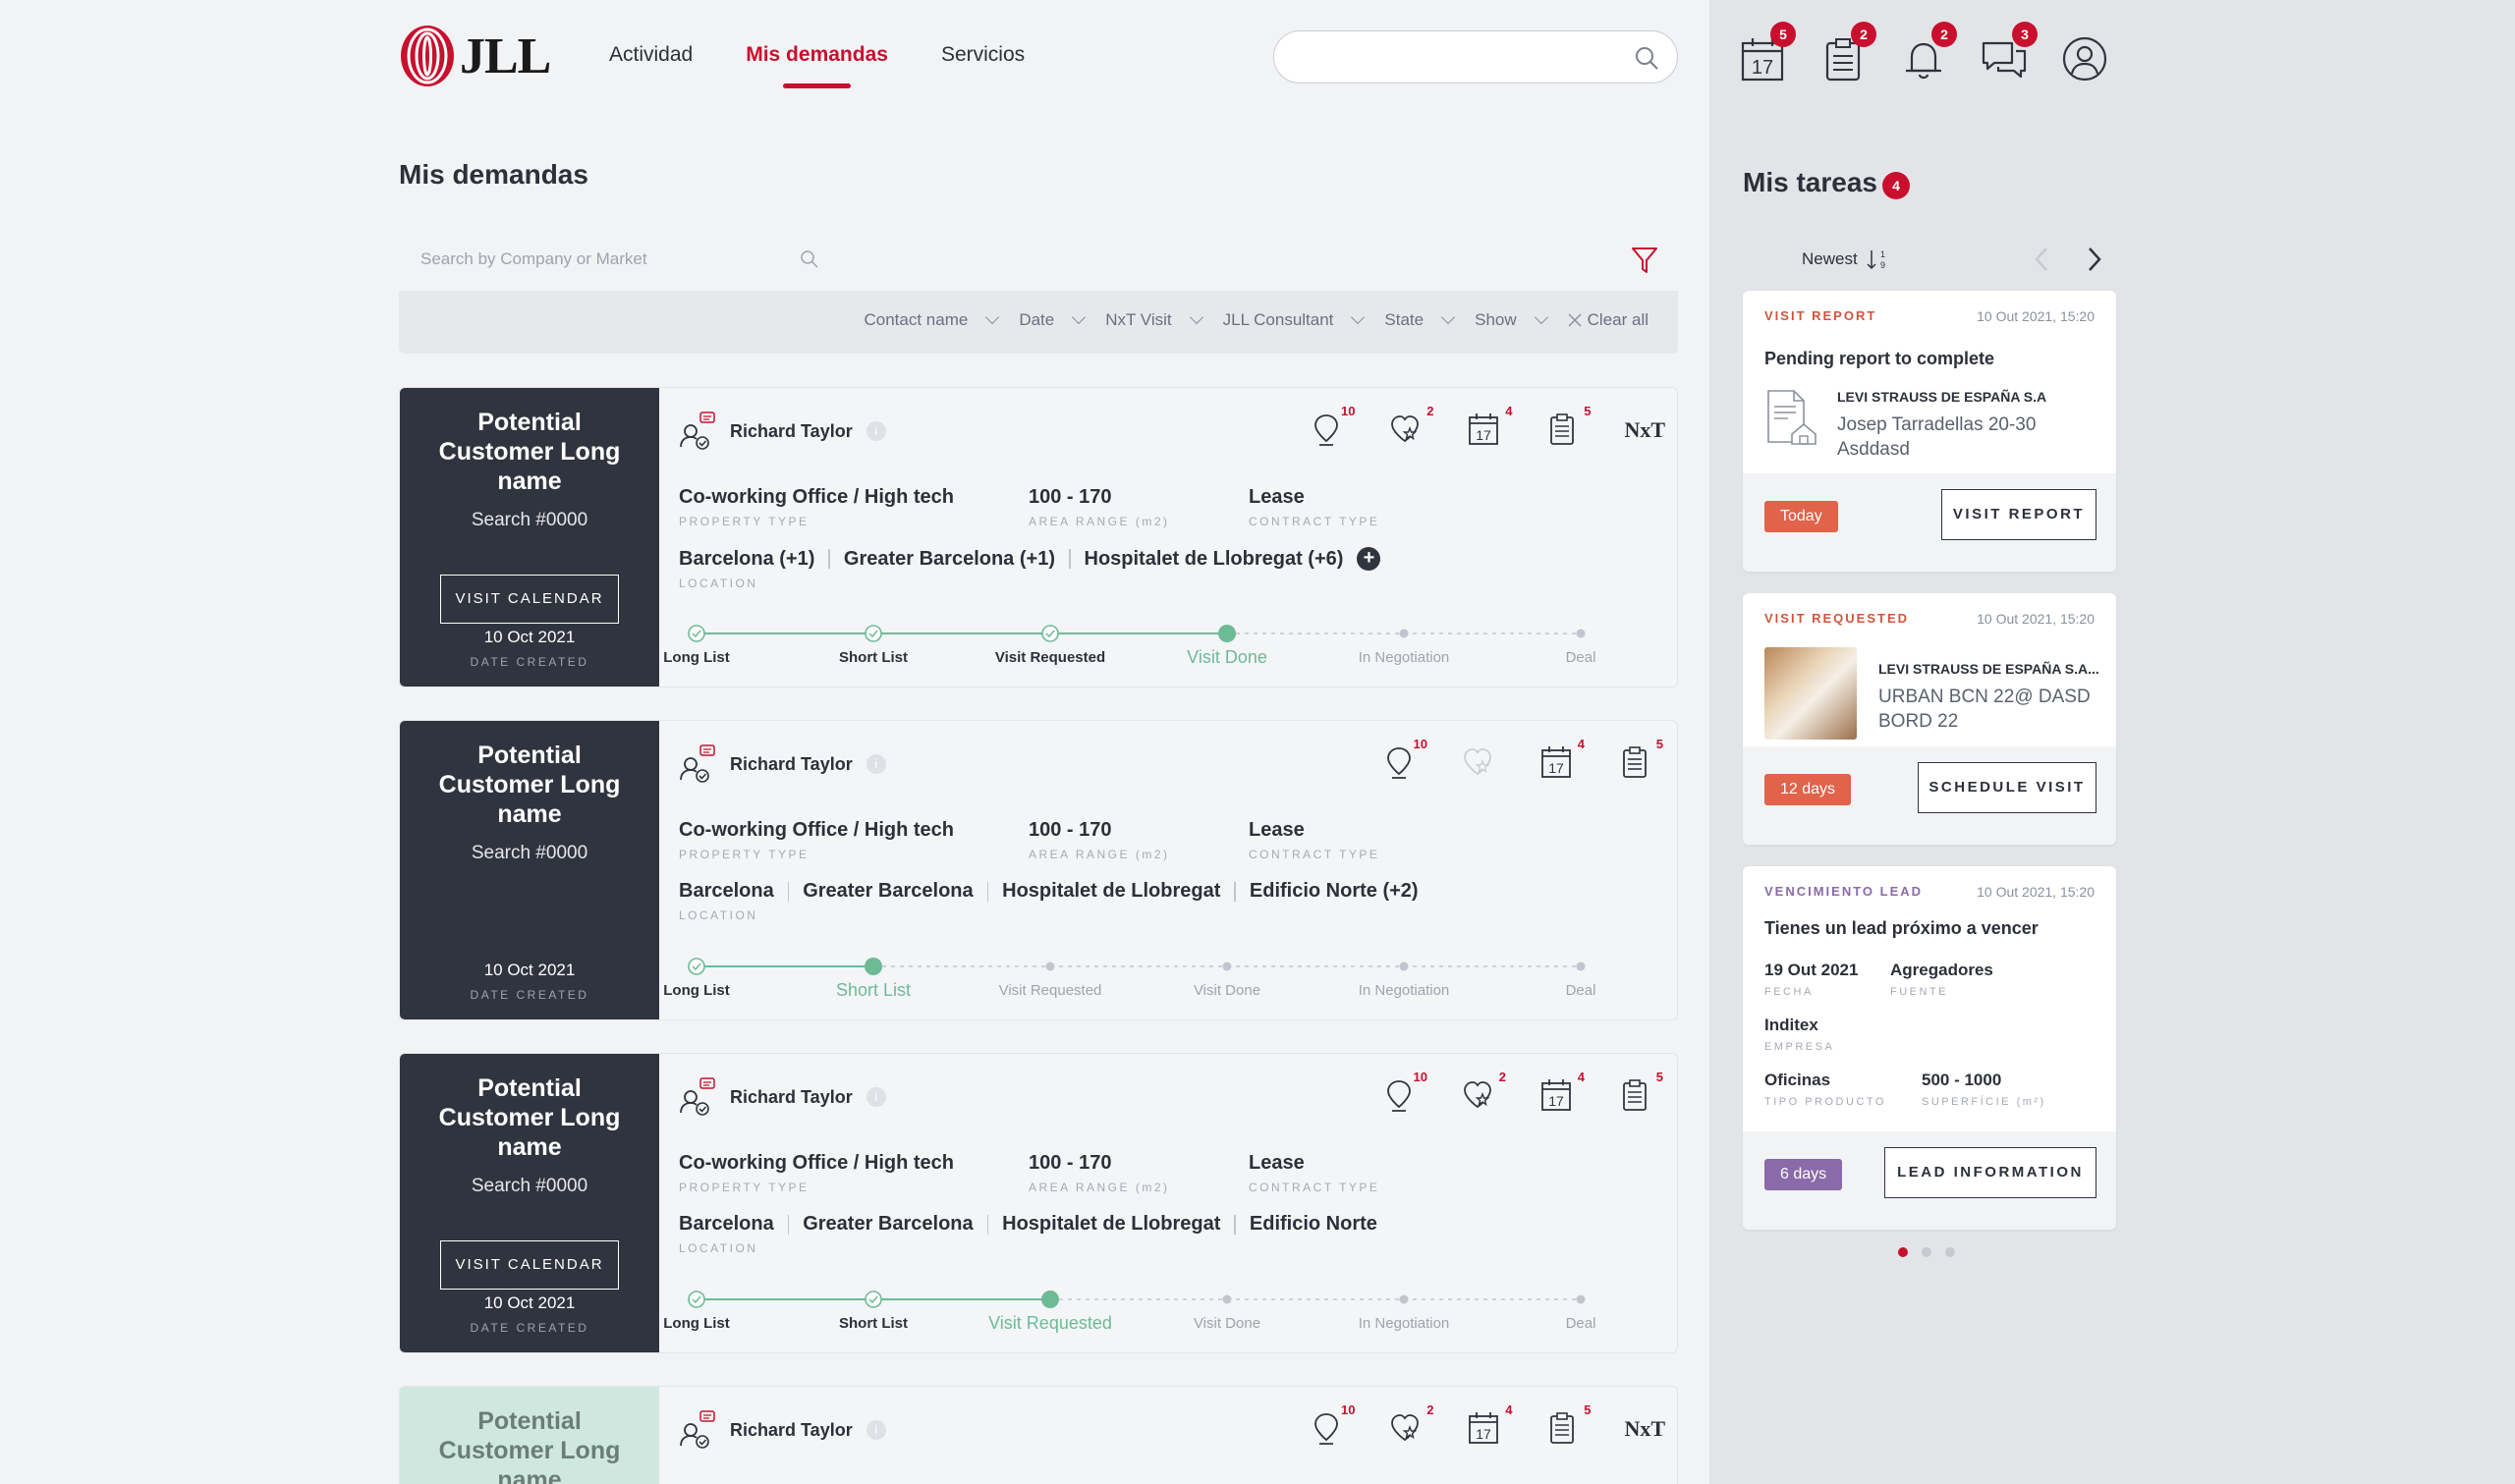  I want to click on lead-source-label: FUENTE, so click(1919, 992).